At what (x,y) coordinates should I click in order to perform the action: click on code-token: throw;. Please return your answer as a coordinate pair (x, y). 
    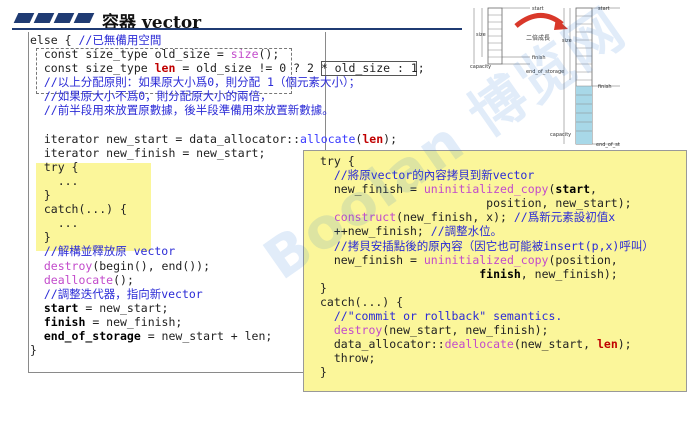
    Looking at the image, I should click on (348, 358).